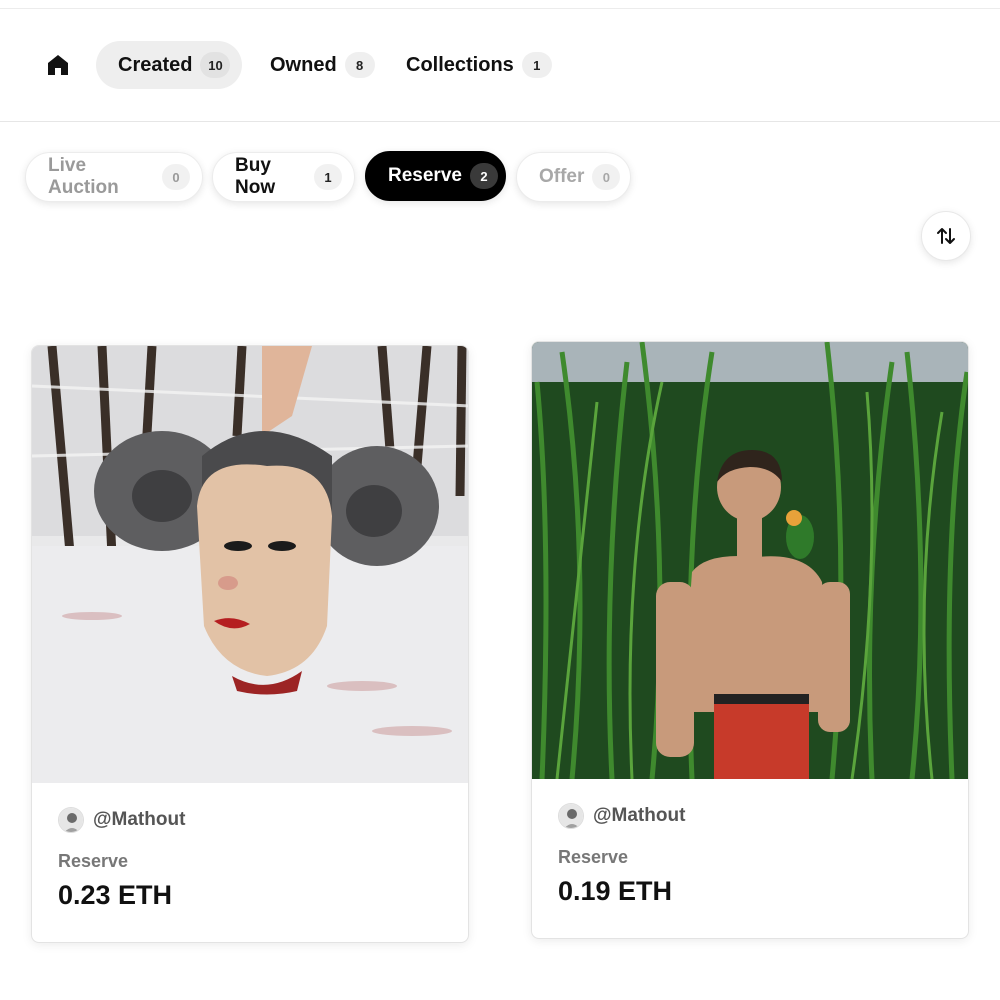 The width and height of the screenshot is (1000, 1000). I want to click on tab-owned: Owned 8, so click(313, 65).